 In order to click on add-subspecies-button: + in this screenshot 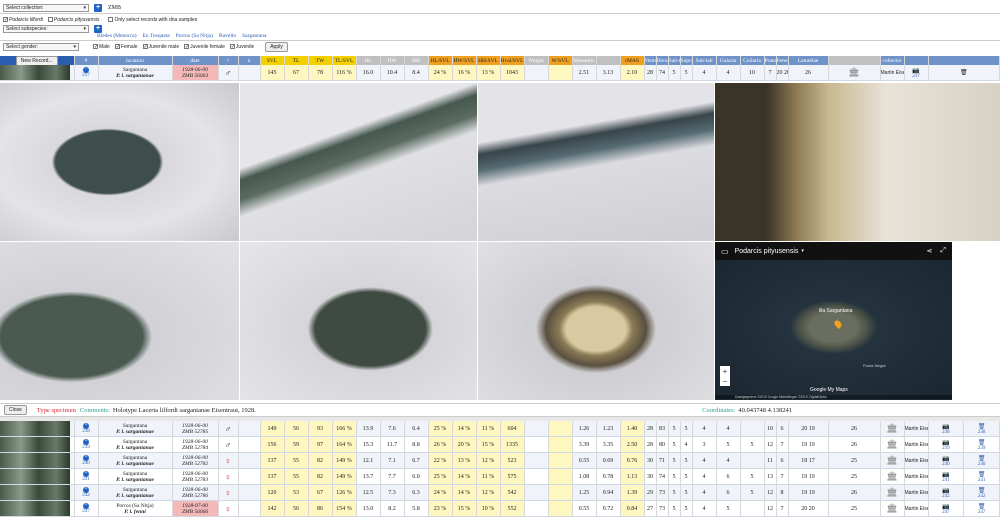, I will do `click(98, 28)`.